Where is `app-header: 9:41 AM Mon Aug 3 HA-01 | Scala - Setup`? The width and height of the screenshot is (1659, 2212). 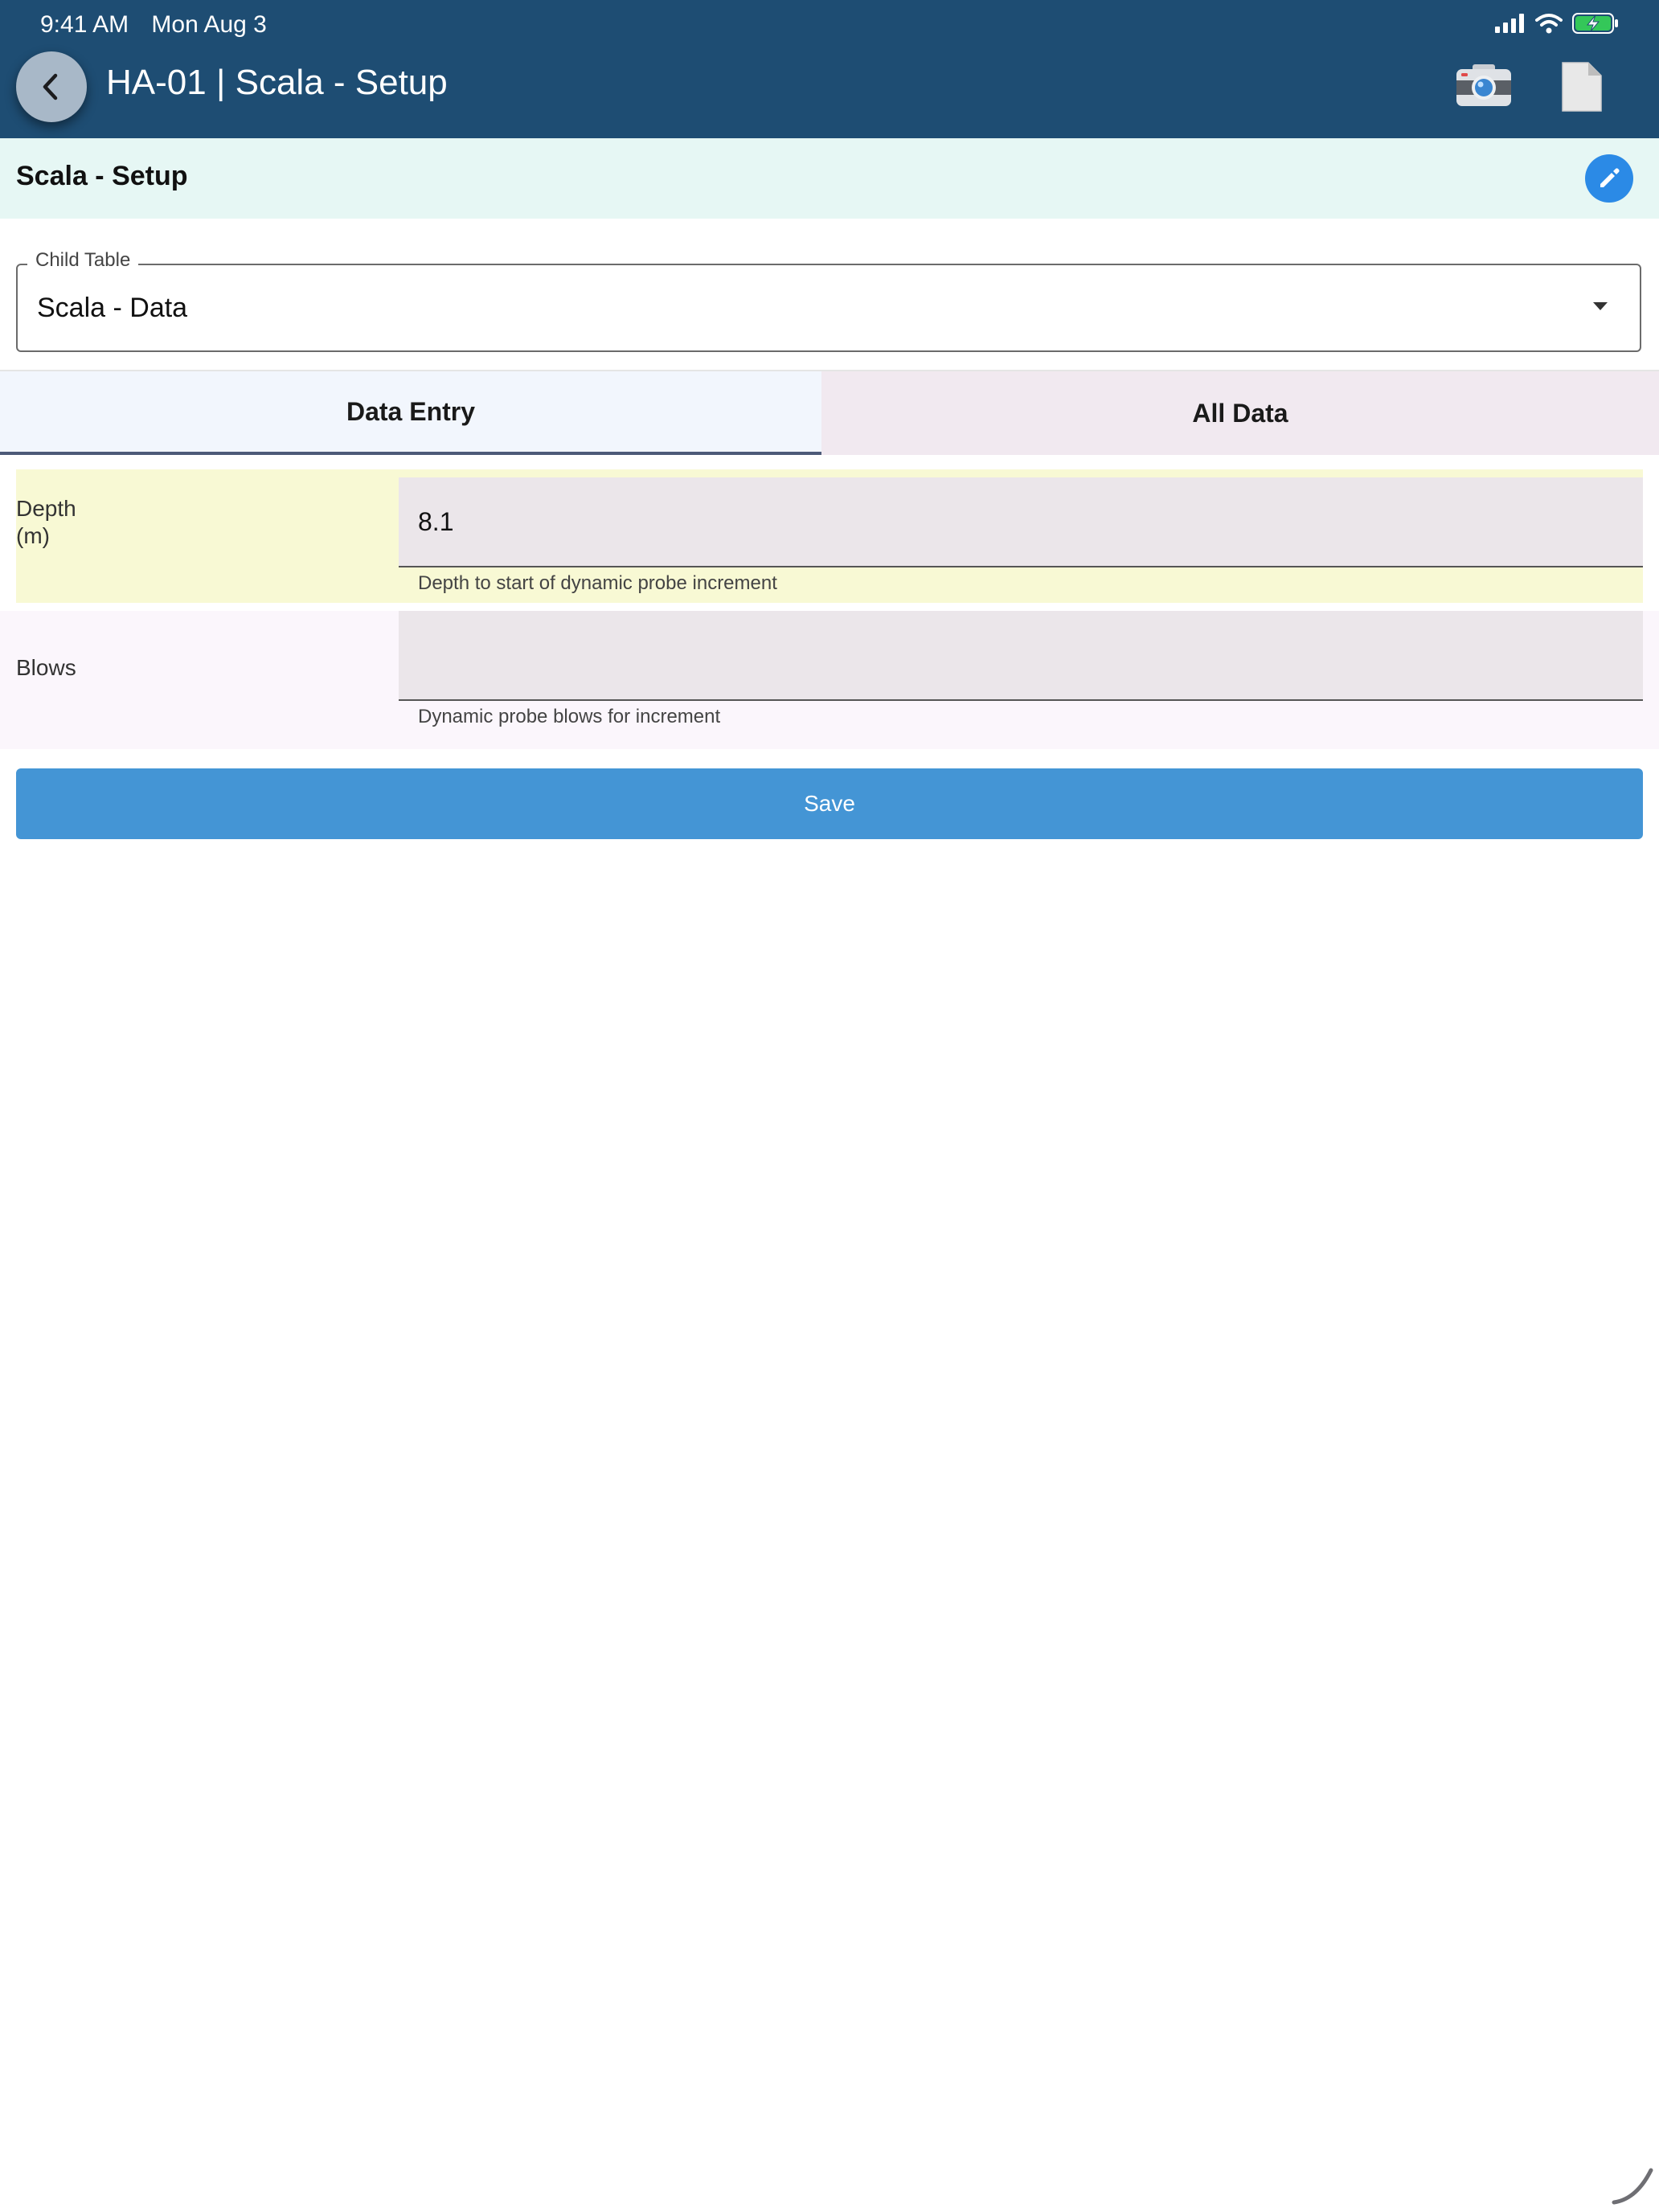
app-header: 9:41 AM Mon Aug 3 HA-01 | Scala - Setup is located at coordinates (829, 69).